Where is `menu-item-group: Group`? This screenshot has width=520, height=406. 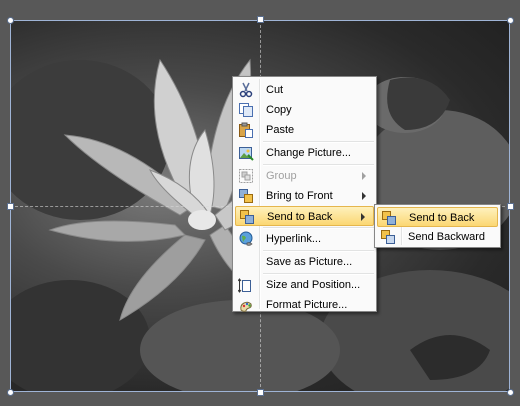
menu-item-group: Group is located at coordinates (304, 176).